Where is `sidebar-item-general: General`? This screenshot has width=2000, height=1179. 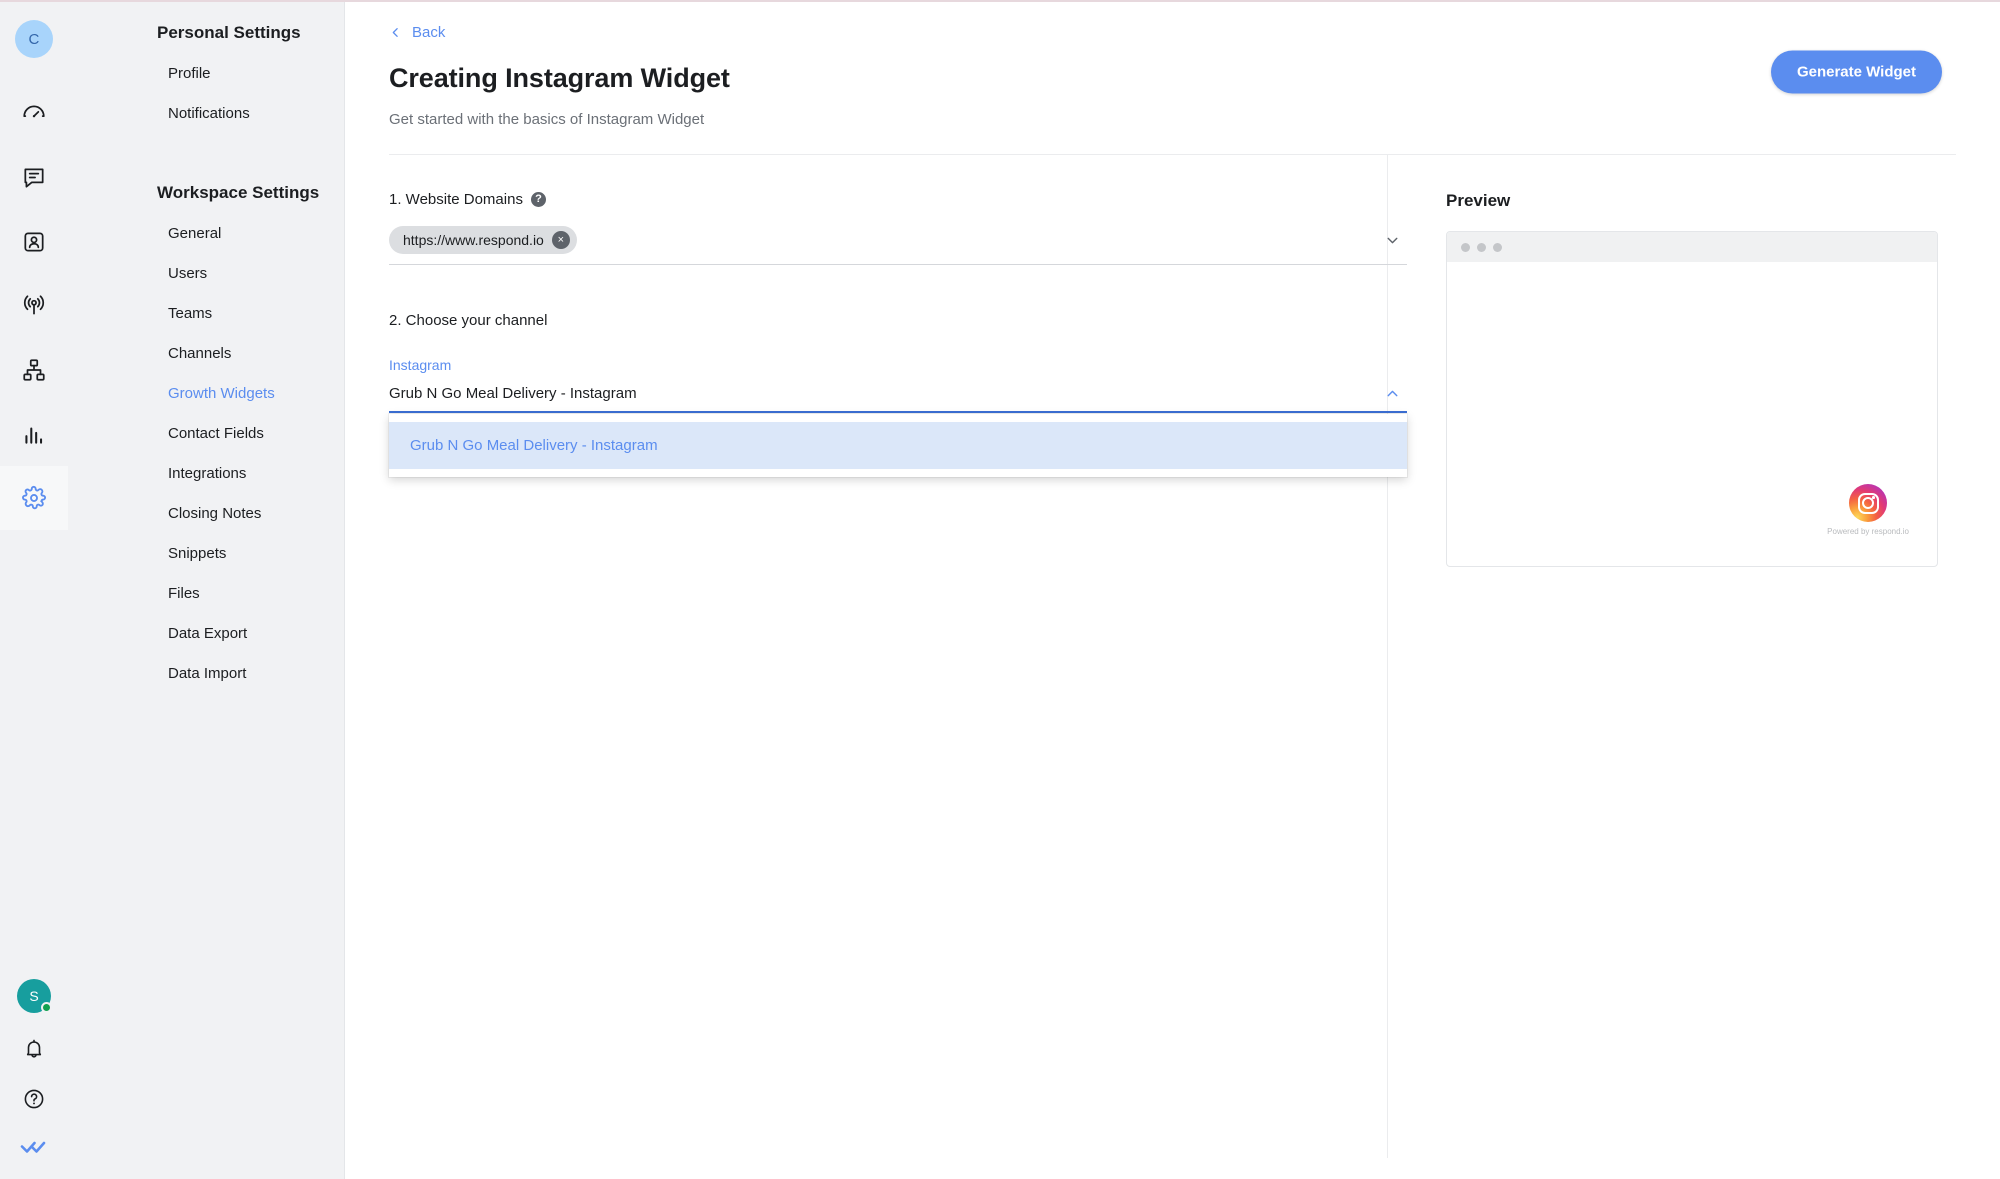 sidebar-item-general: General is located at coordinates (206, 234).